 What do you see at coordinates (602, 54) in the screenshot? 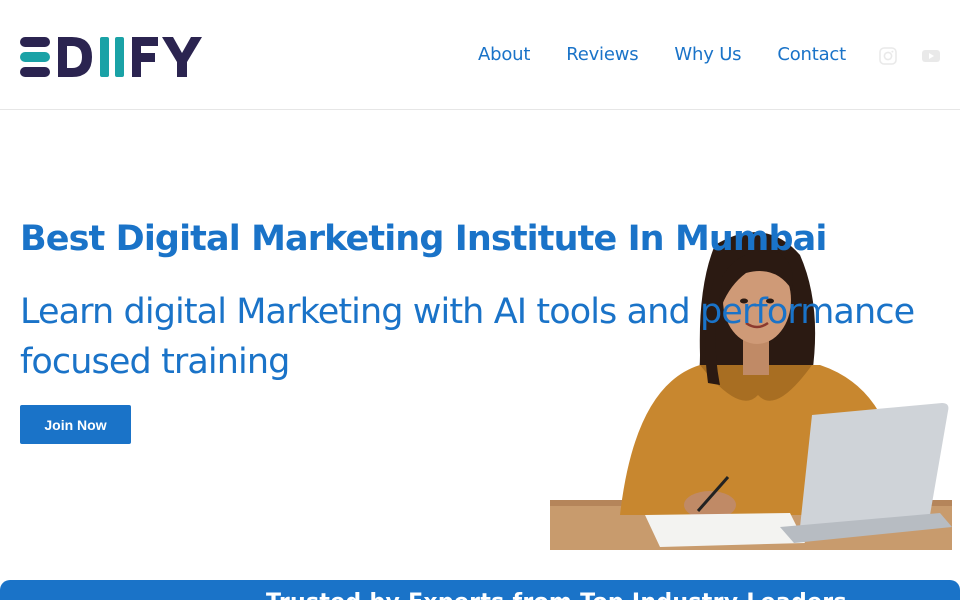
I see `nav-link-reviews: Reviews` at bounding box center [602, 54].